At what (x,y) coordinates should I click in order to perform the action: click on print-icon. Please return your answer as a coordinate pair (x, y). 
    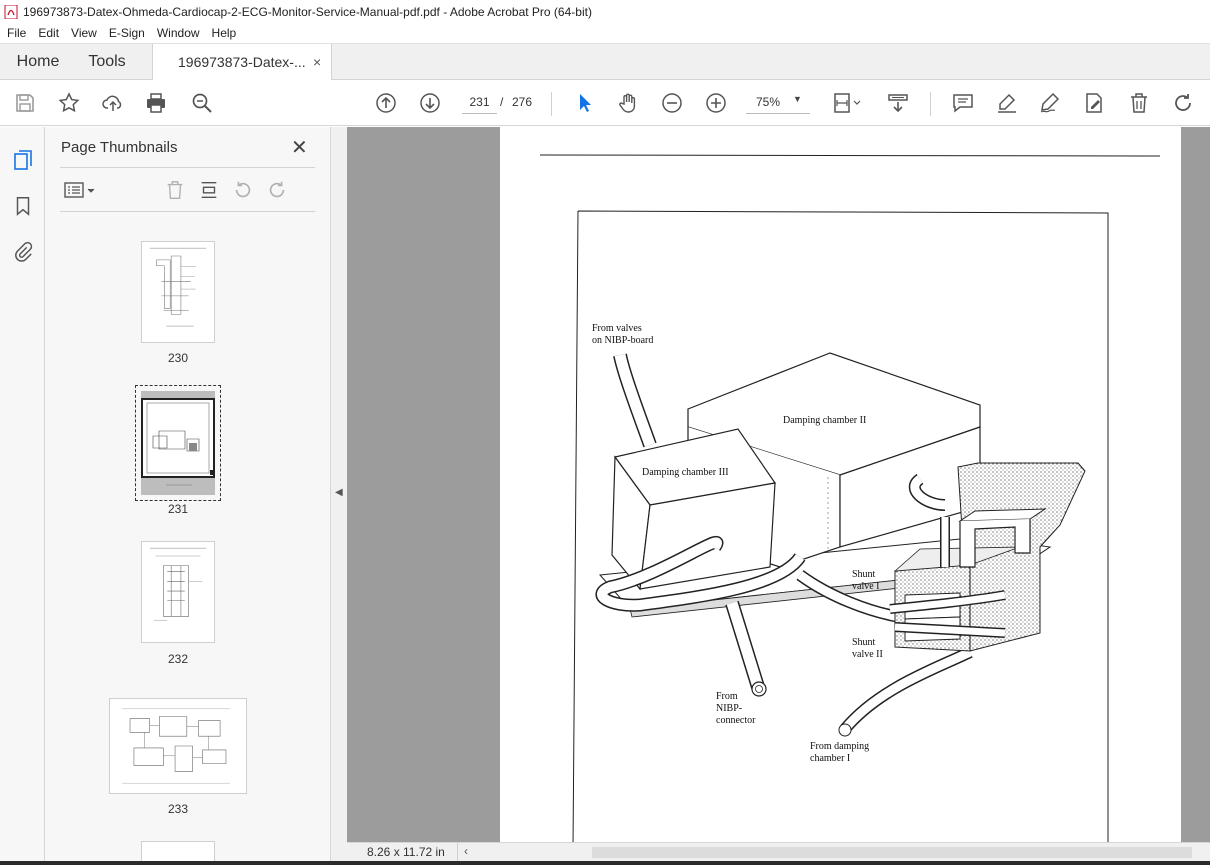
    Looking at the image, I should click on (156, 103).